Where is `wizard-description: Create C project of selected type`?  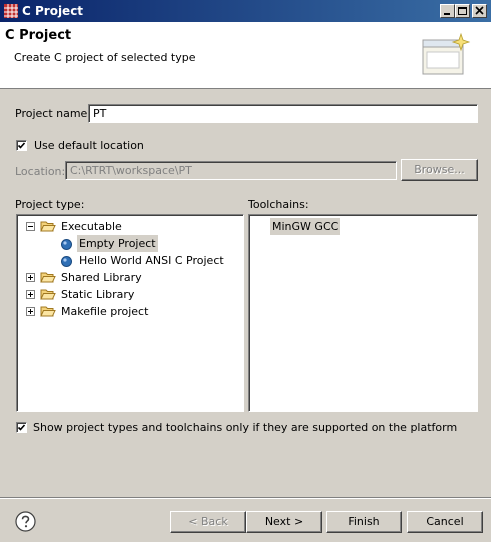
wizard-description: Create C project of selected type is located at coordinates (105, 57).